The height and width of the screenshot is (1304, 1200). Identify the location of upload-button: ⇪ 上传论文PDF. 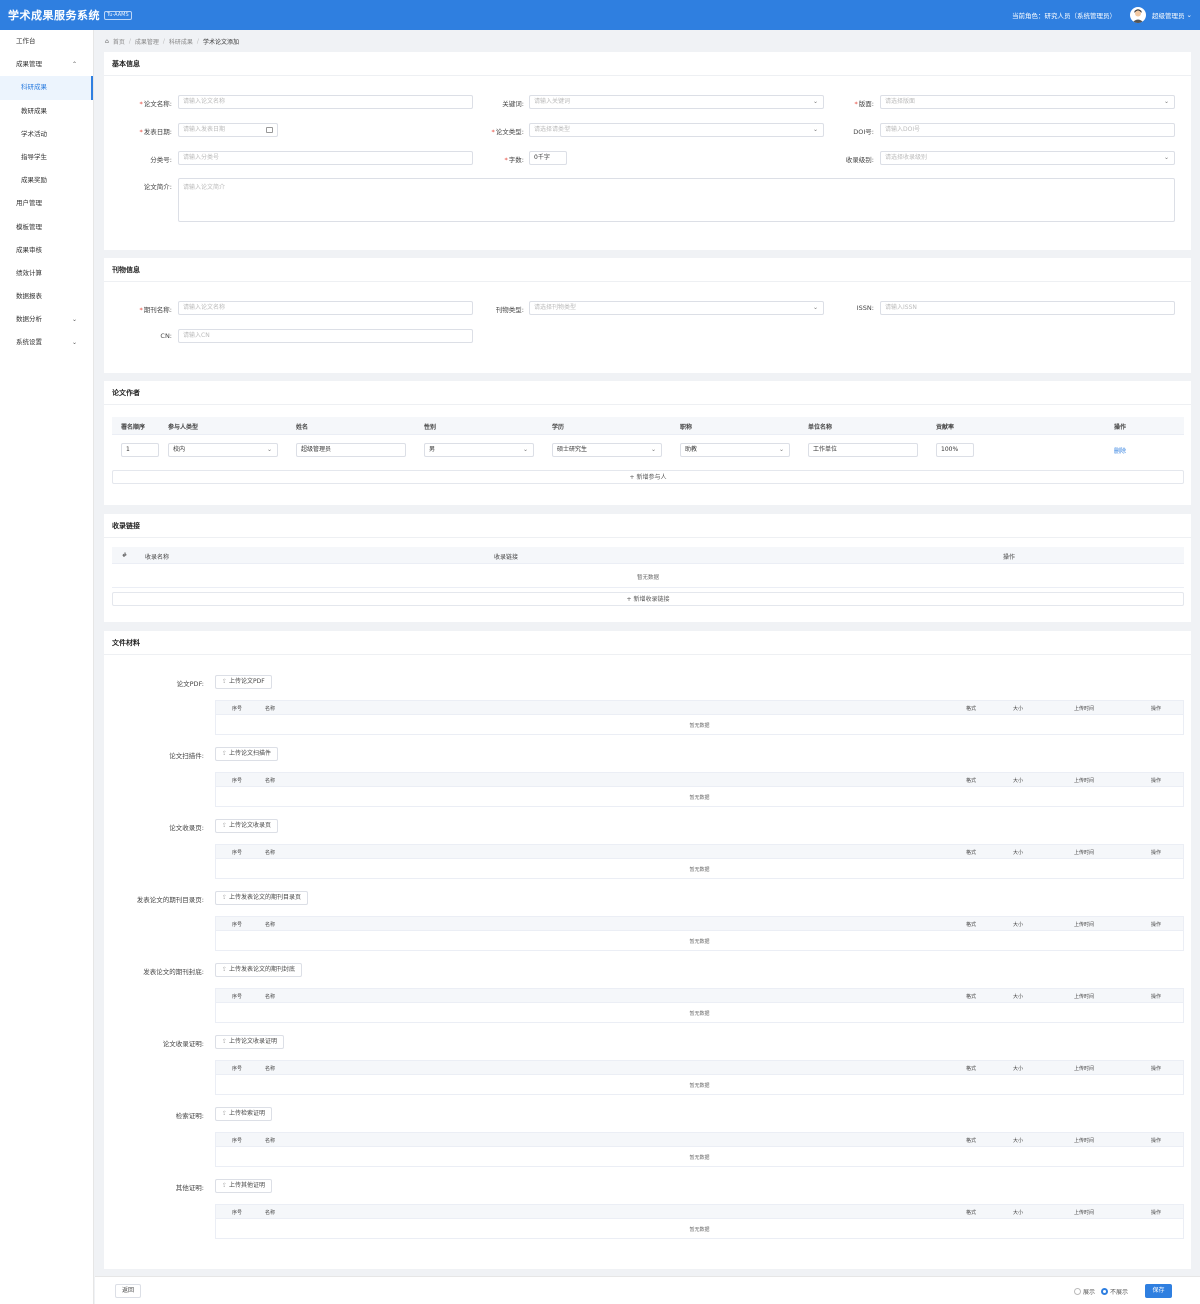
(243, 682).